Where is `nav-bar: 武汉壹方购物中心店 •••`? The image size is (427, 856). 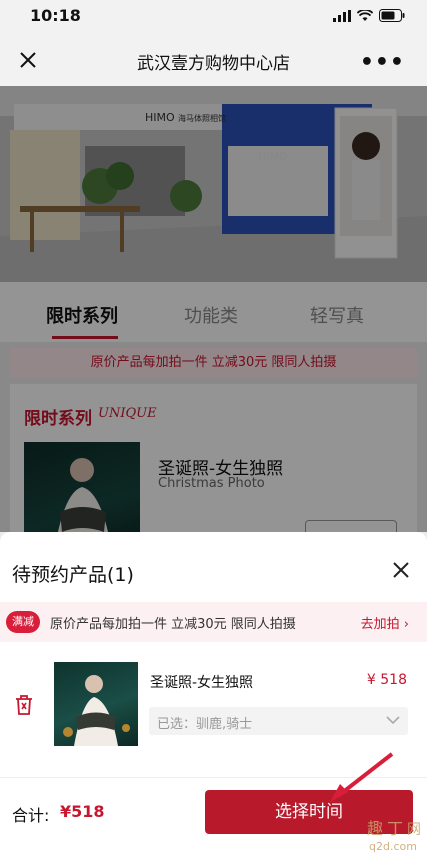
nav-bar: 武汉壹方购物中心店 ••• is located at coordinates (213, 60).